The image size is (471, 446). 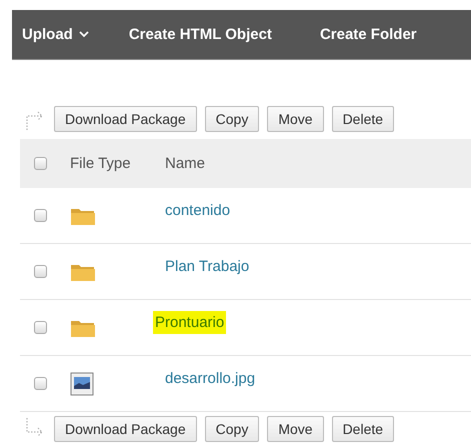 What do you see at coordinates (200, 34) in the screenshot?
I see `toolbar-button: Create HTML Object` at bounding box center [200, 34].